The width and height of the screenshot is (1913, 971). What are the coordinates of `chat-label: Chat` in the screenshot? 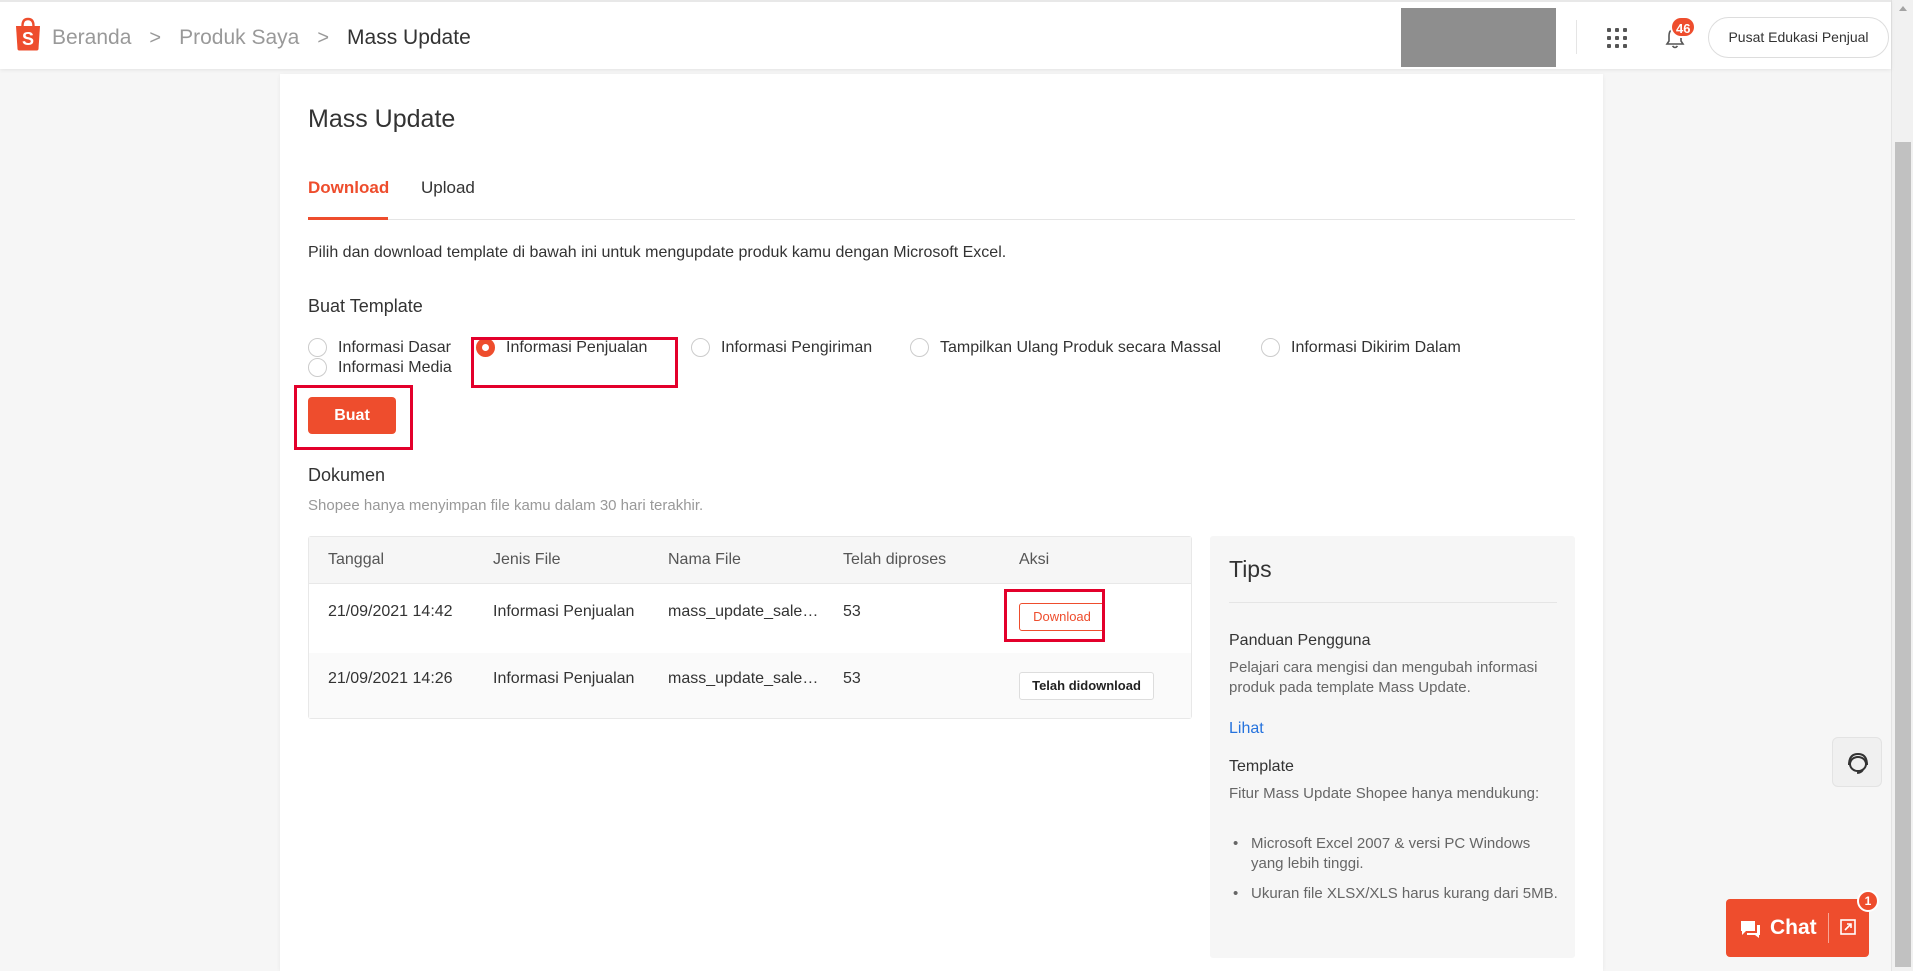 It's located at (1793, 927).